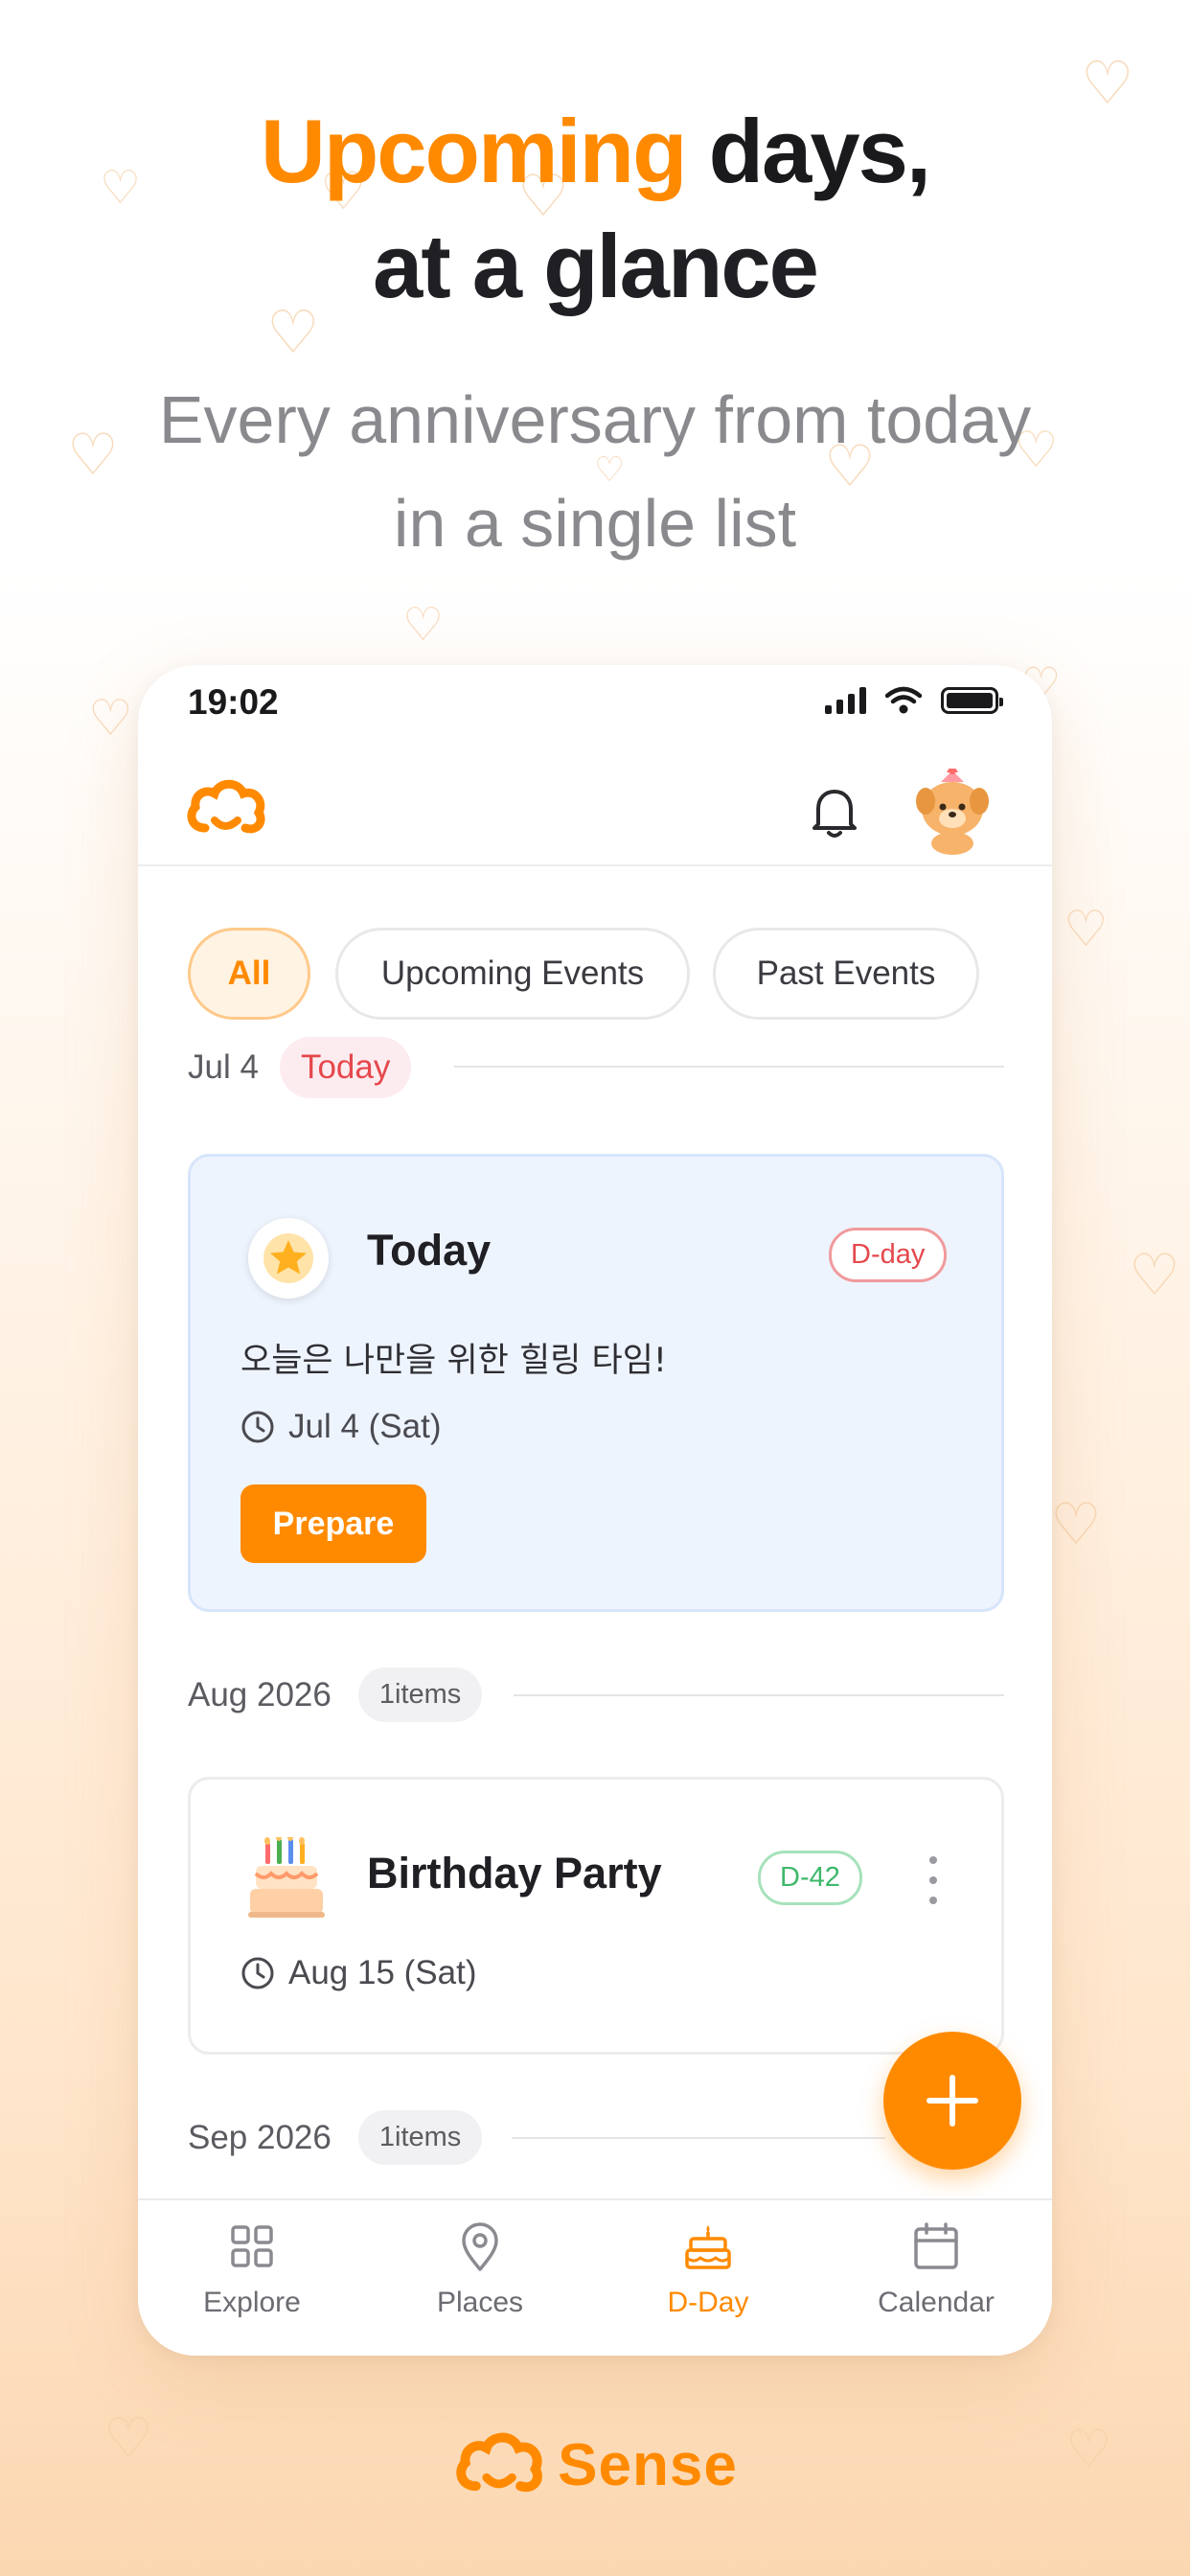  What do you see at coordinates (512, 974) in the screenshot?
I see `tab-upcoming-events: Upcoming Events` at bounding box center [512, 974].